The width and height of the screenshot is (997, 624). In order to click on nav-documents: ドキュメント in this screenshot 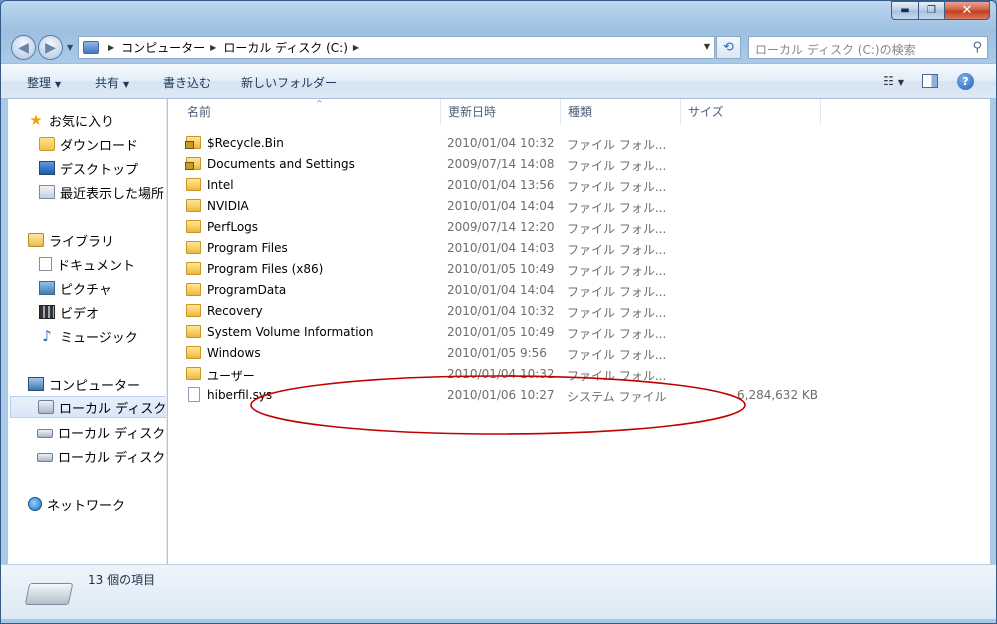, I will do `click(102, 264)`.